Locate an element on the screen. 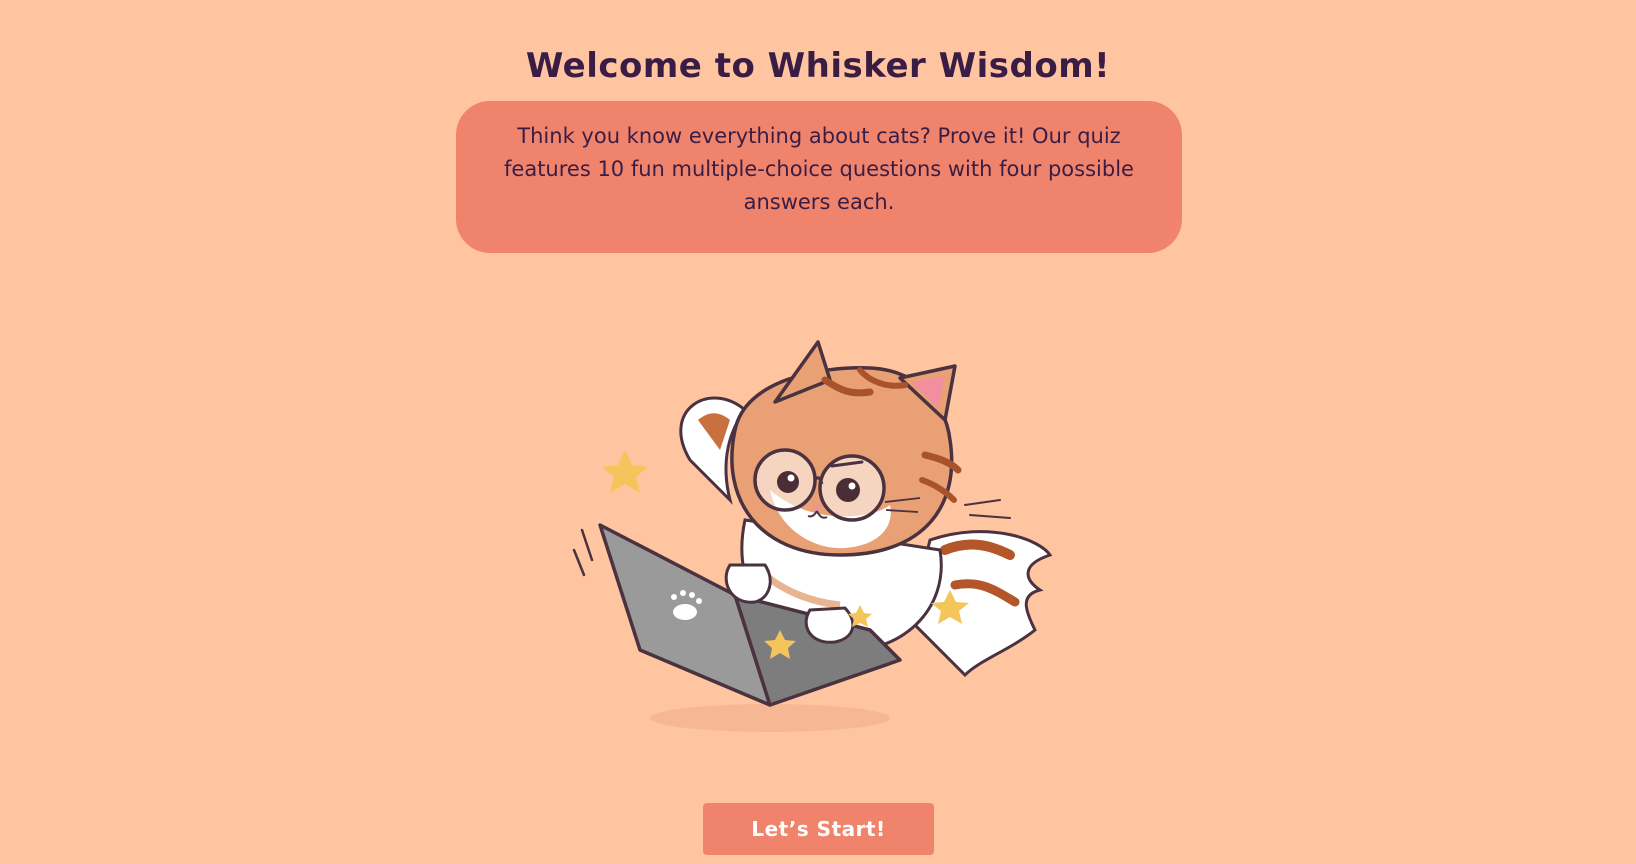 This screenshot has height=864, width=1636. page-title: Welcome to Whisker Wisdom! is located at coordinates (818, 66).